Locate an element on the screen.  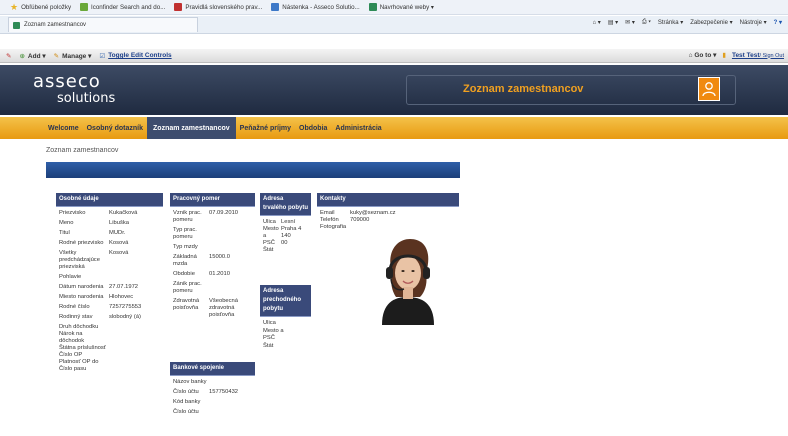
print-icon: ⎙ ▾ is located at coordinates (646, 22).